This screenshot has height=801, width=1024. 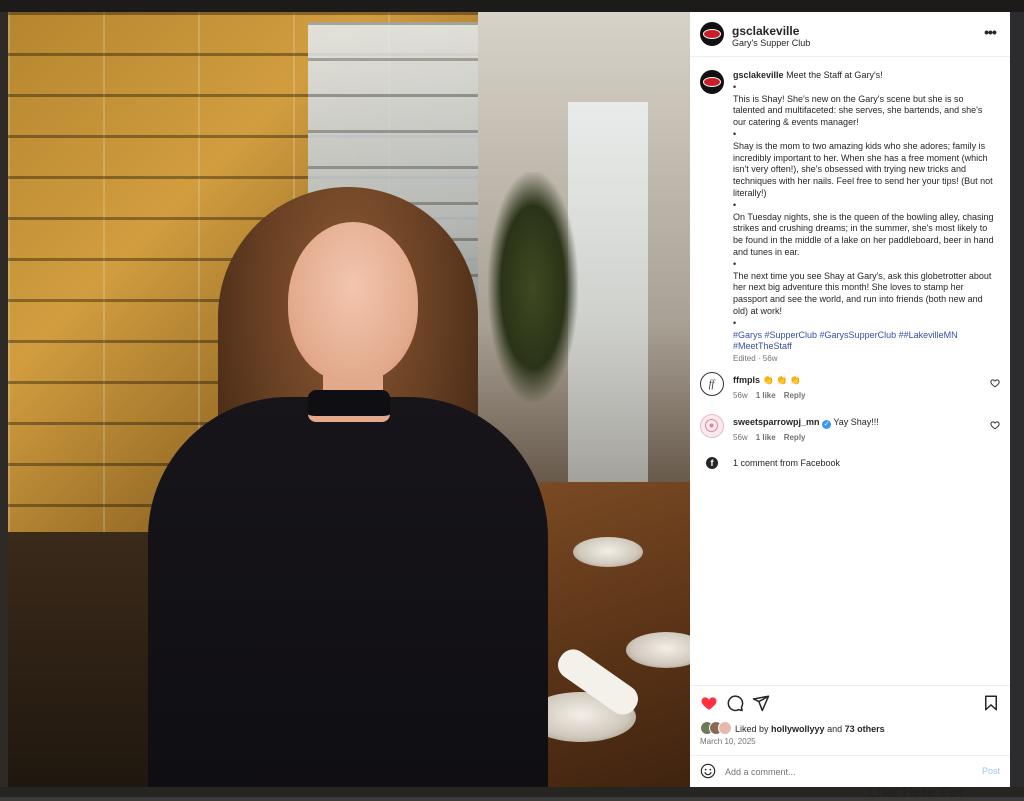 I want to click on comment-body: Yay Shay!!!, so click(x=856, y=422).